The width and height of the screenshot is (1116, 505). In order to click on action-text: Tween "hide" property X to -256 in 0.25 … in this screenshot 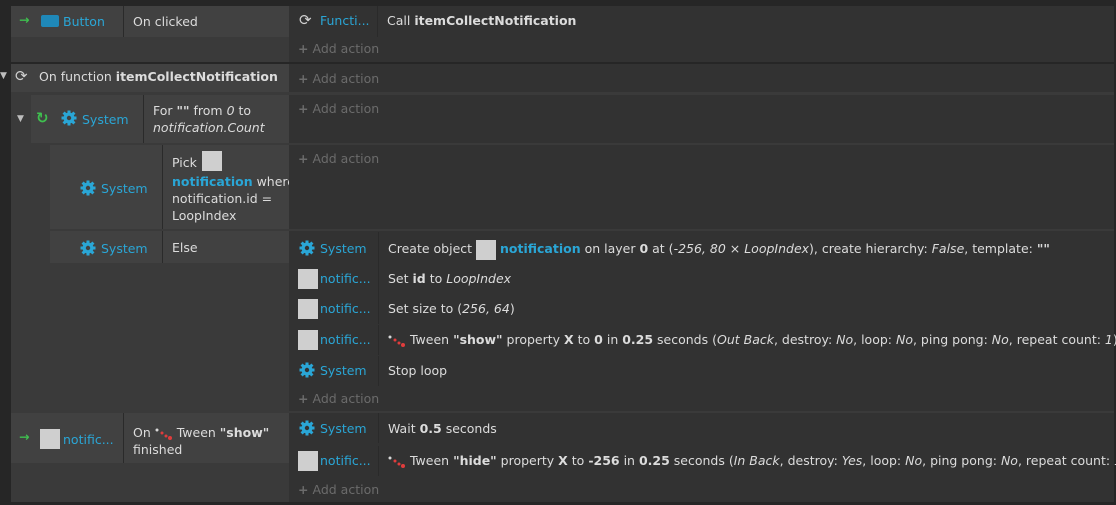, I will do `click(752, 461)`.